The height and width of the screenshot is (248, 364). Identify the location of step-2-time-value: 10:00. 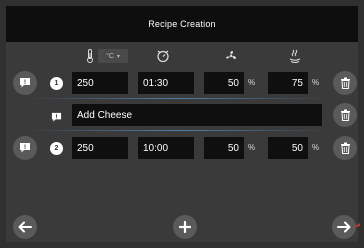
(156, 148).